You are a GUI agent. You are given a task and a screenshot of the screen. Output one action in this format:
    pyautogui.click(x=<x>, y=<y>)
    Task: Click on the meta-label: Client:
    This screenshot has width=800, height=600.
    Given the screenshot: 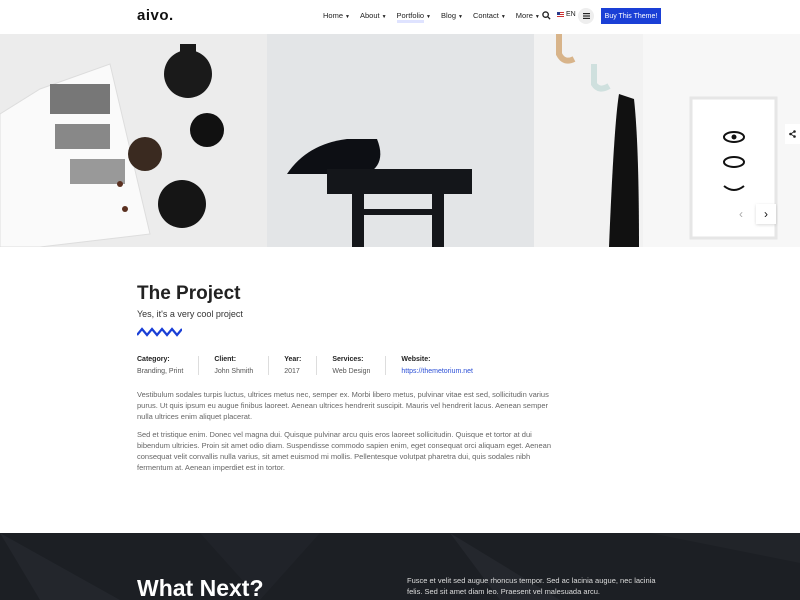 What is the action you would take?
    pyautogui.click(x=225, y=359)
    